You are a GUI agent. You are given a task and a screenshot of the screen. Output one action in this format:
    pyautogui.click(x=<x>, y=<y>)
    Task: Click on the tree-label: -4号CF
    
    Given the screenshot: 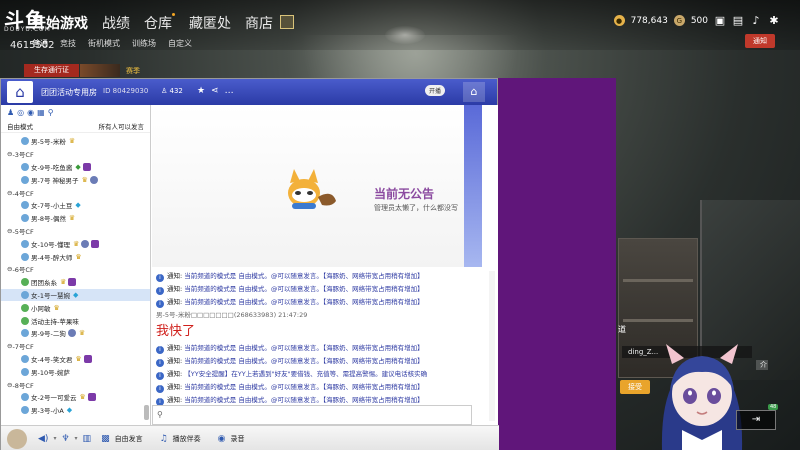 What is the action you would take?
    pyautogui.click(x=23, y=193)
    